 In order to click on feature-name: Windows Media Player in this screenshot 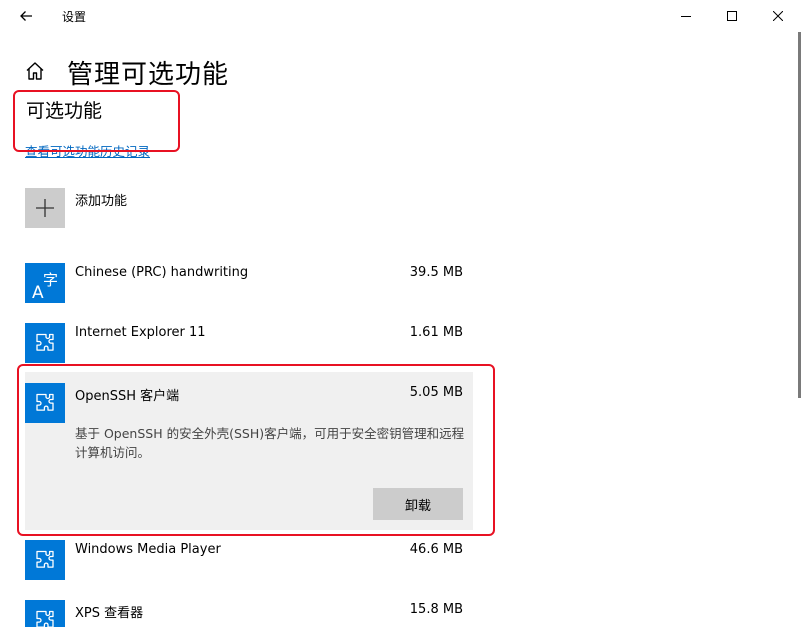, I will do `click(148, 549)`.